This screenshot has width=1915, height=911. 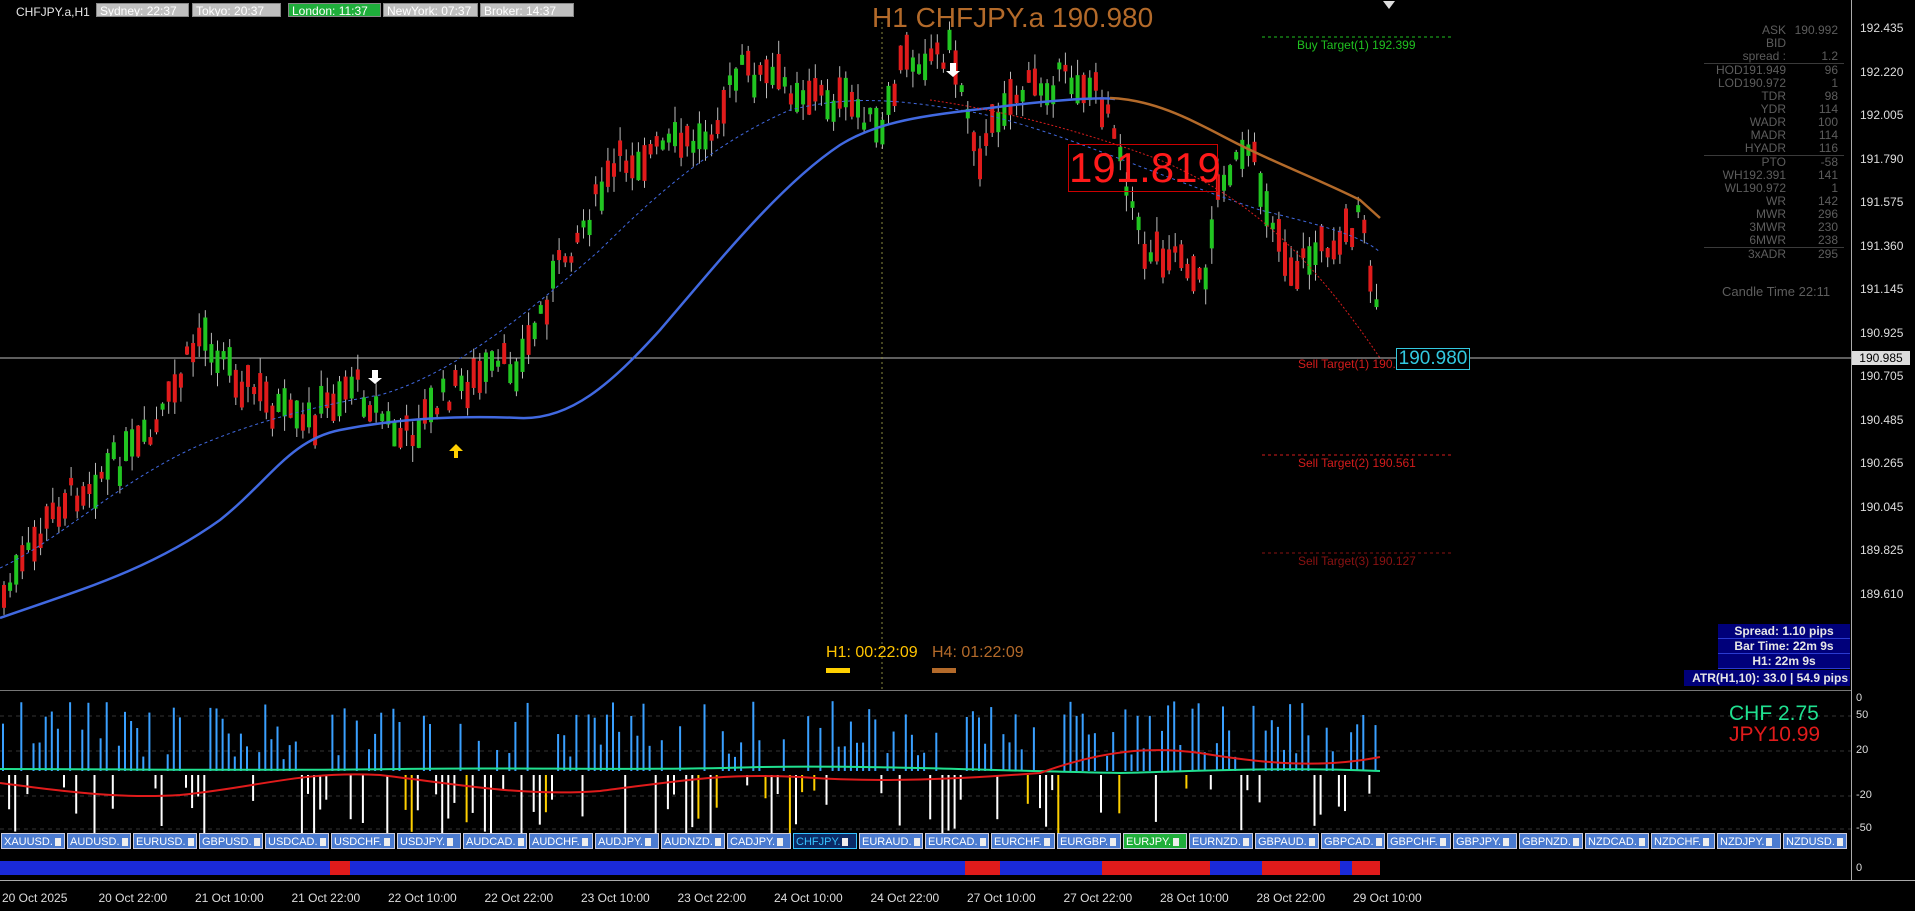 What do you see at coordinates (133, 898) in the screenshot?
I see `time-tick: 20 Oct 22:00` at bounding box center [133, 898].